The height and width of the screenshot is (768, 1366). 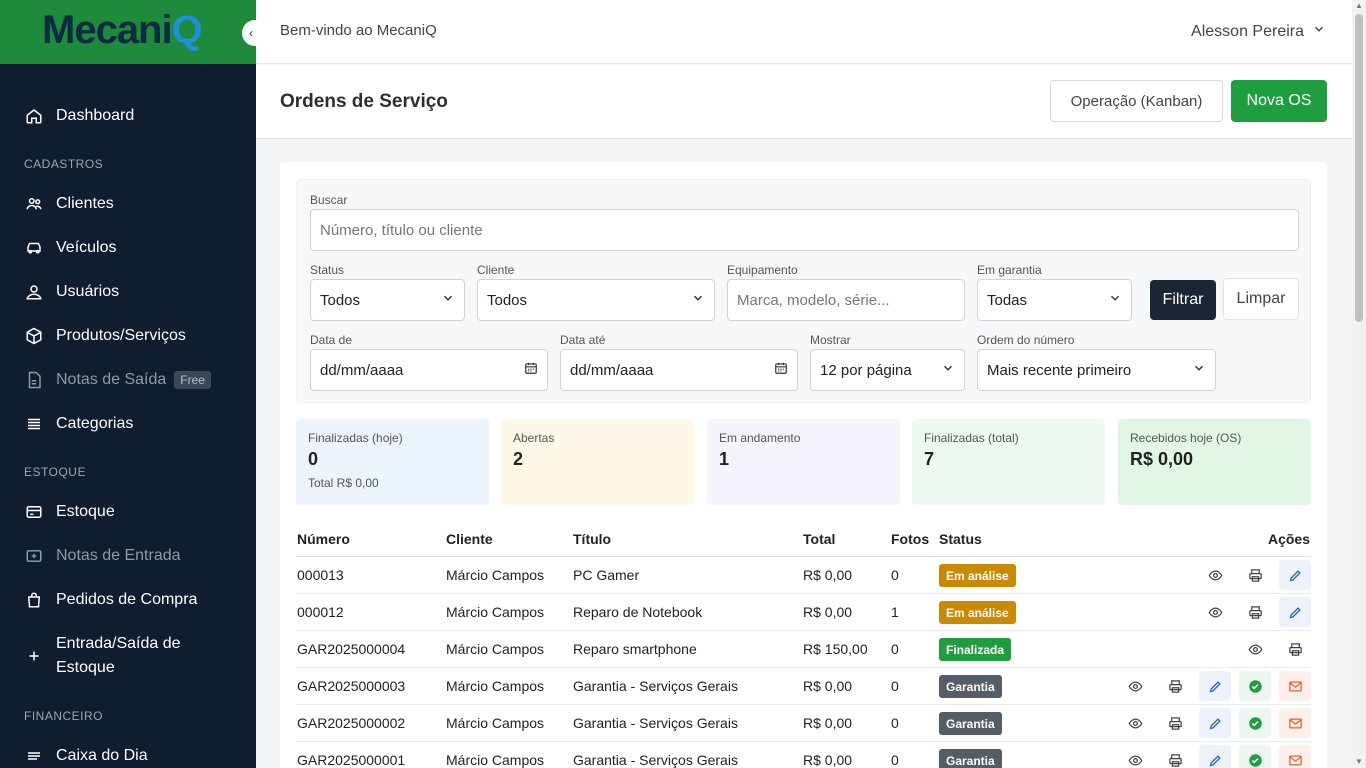 What do you see at coordinates (596, 300) in the screenshot?
I see `cliente-select: Todos` at bounding box center [596, 300].